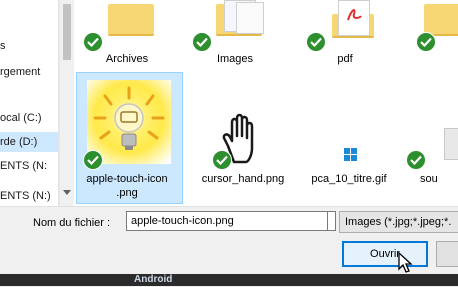  Describe the element at coordinates (127, 186) in the screenshot. I see `file-label: apple-touch-icon .png` at that location.